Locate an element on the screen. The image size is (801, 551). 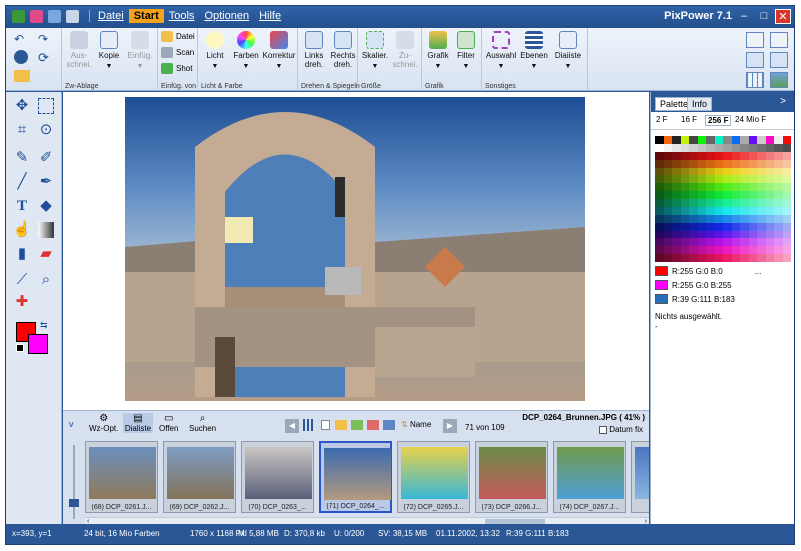
pen-icon: ✒ is located at coordinates (46, 182).